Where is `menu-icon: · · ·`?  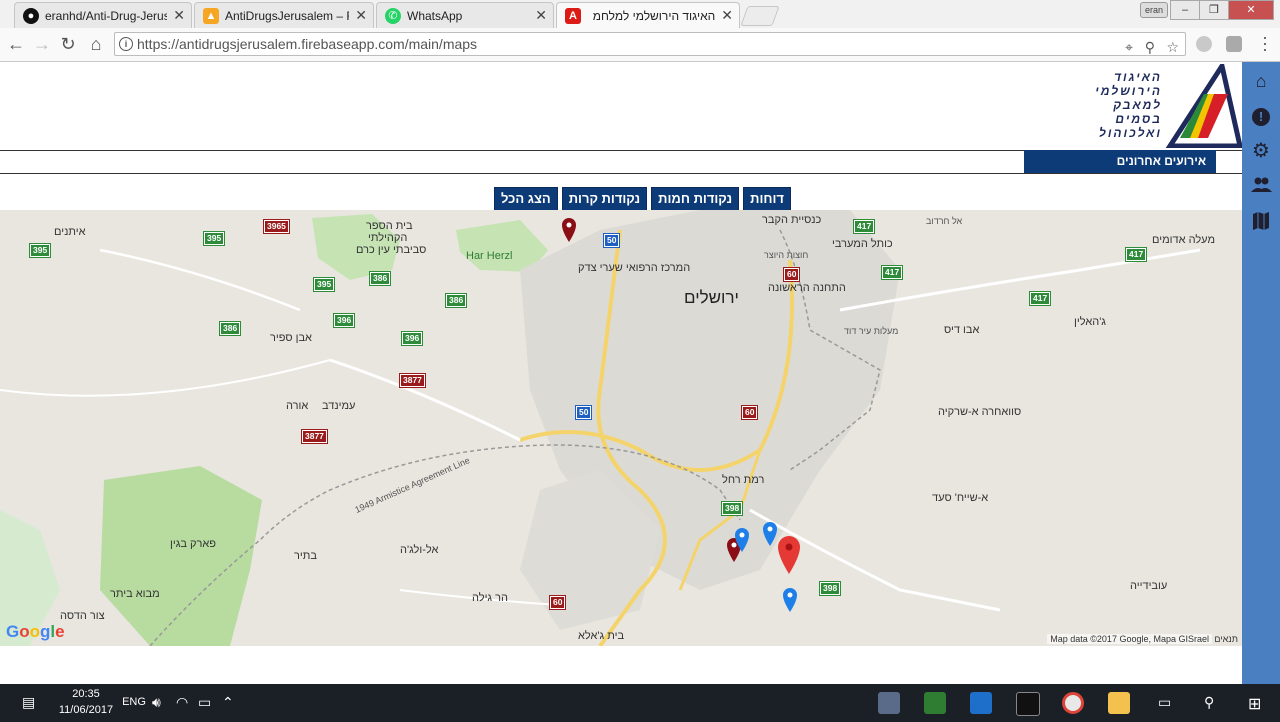 menu-icon: · · · is located at coordinates (1265, 43).